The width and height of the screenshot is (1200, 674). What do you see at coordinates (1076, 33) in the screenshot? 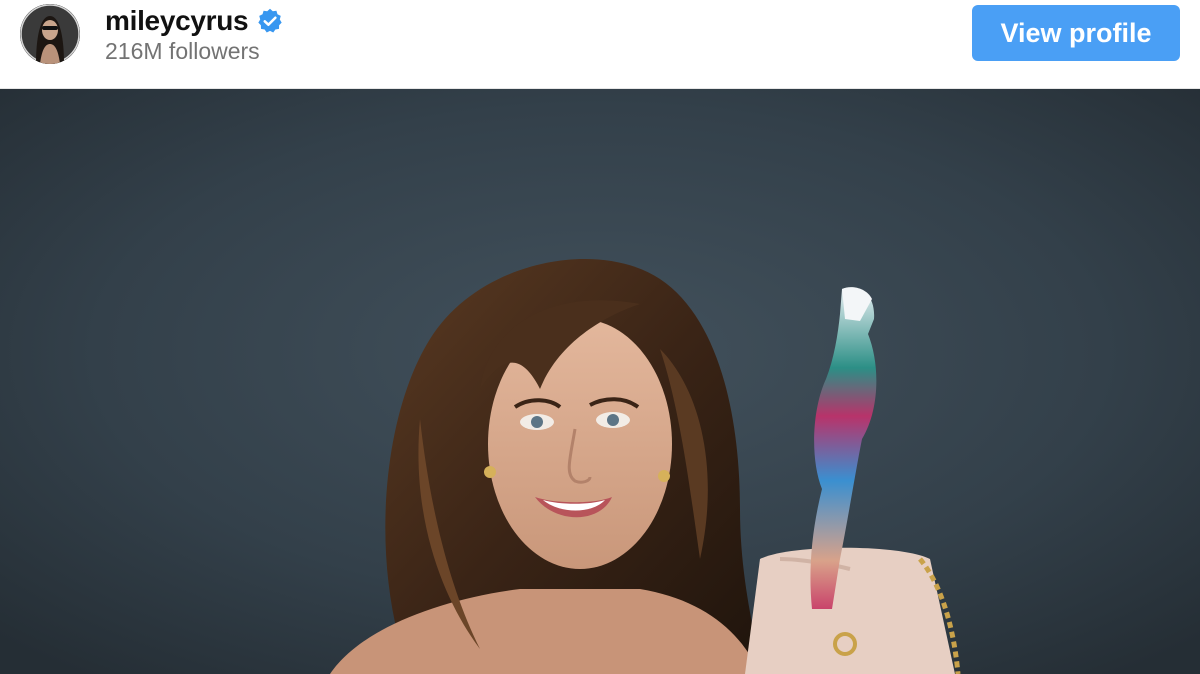
I see `view-profile-button: View profile` at bounding box center [1076, 33].